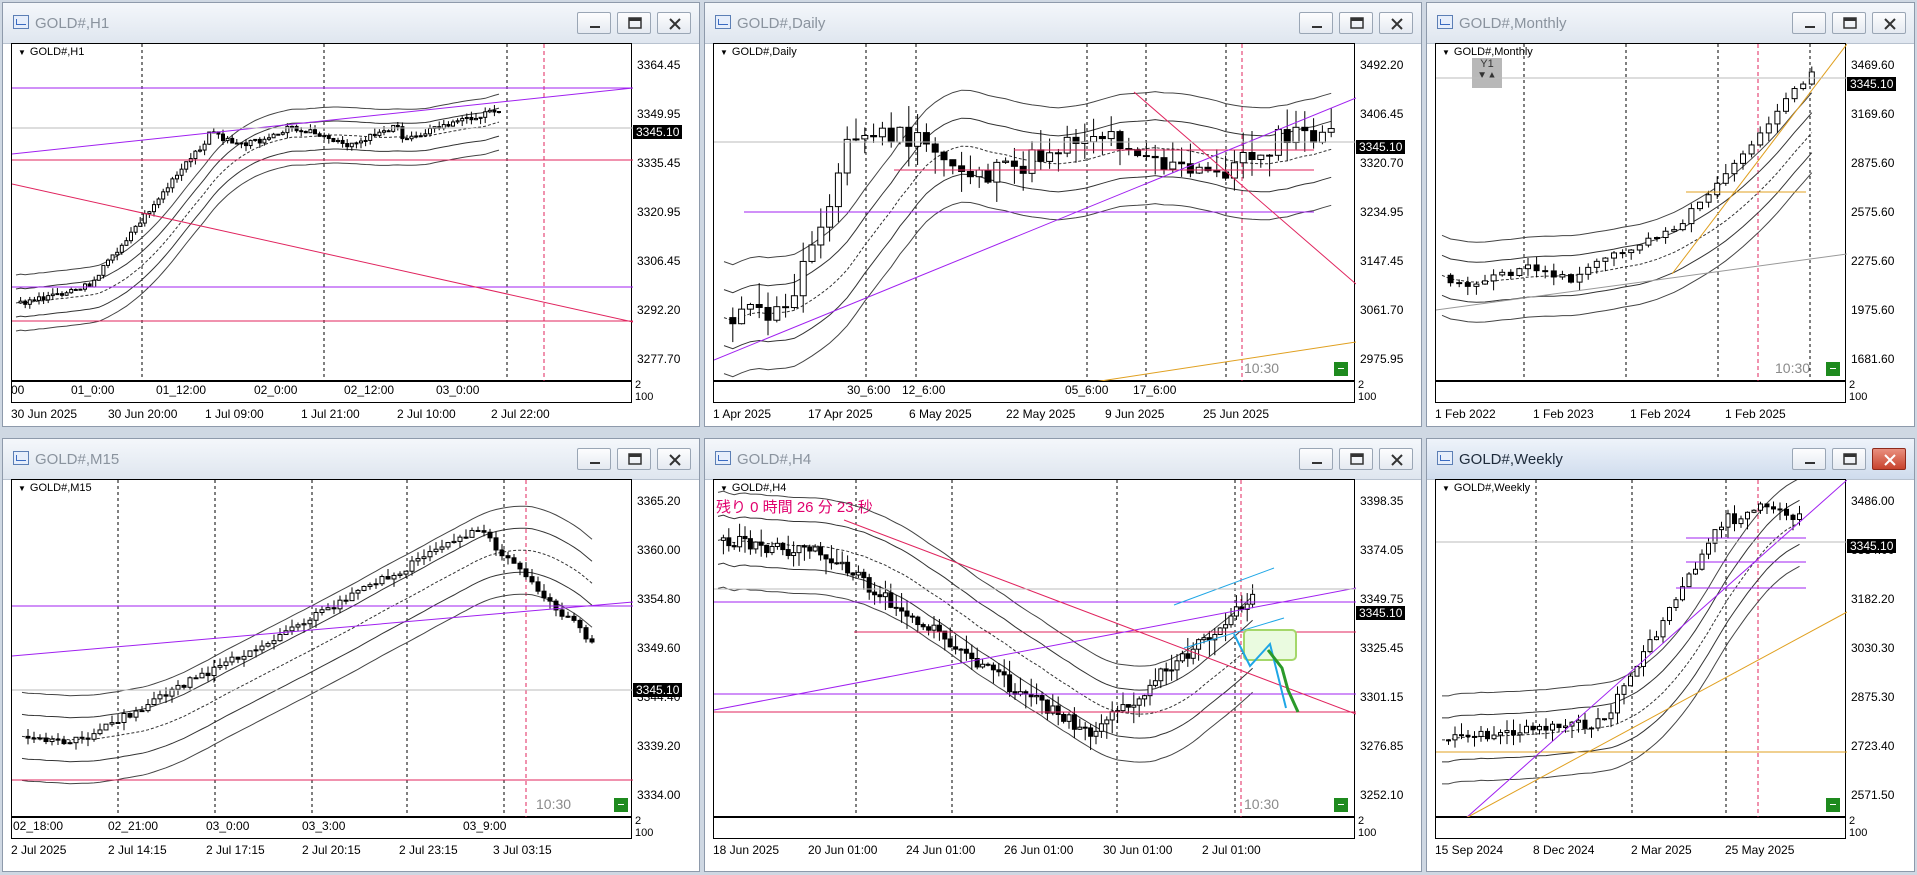 The height and width of the screenshot is (875, 1917). Describe the element at coordinates (322, 212) in the screenshot. I see `price-chart: GOLD#,H1` at that location.